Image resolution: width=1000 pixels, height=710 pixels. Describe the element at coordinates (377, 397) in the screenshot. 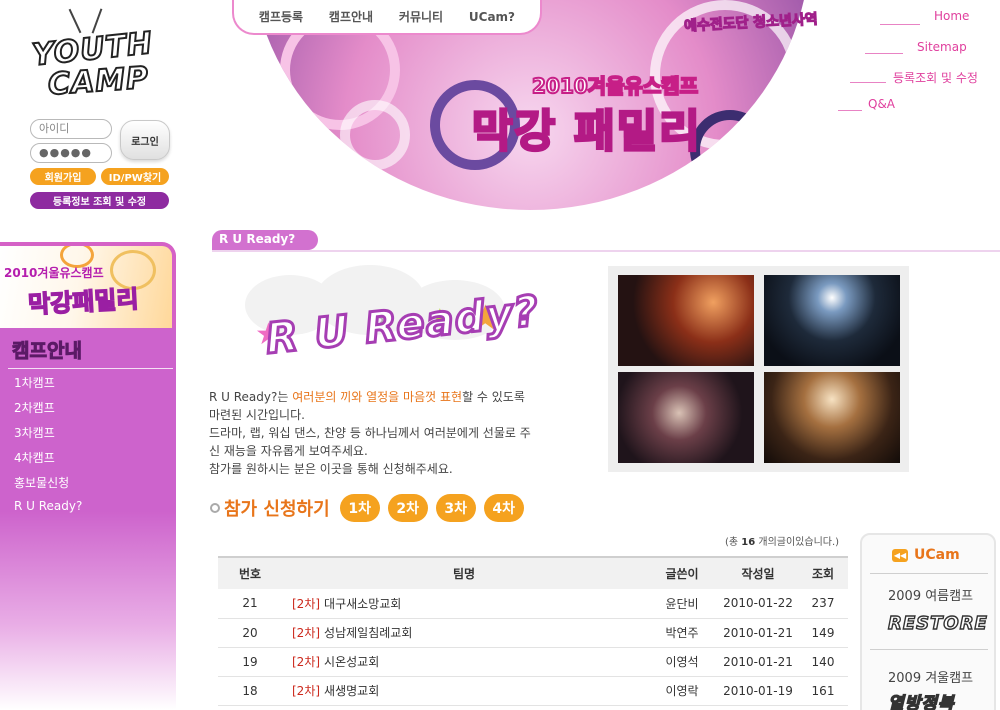

I see `intro-highlight: 여러분의 끼와 열정을 마음껏 표현` at that location.